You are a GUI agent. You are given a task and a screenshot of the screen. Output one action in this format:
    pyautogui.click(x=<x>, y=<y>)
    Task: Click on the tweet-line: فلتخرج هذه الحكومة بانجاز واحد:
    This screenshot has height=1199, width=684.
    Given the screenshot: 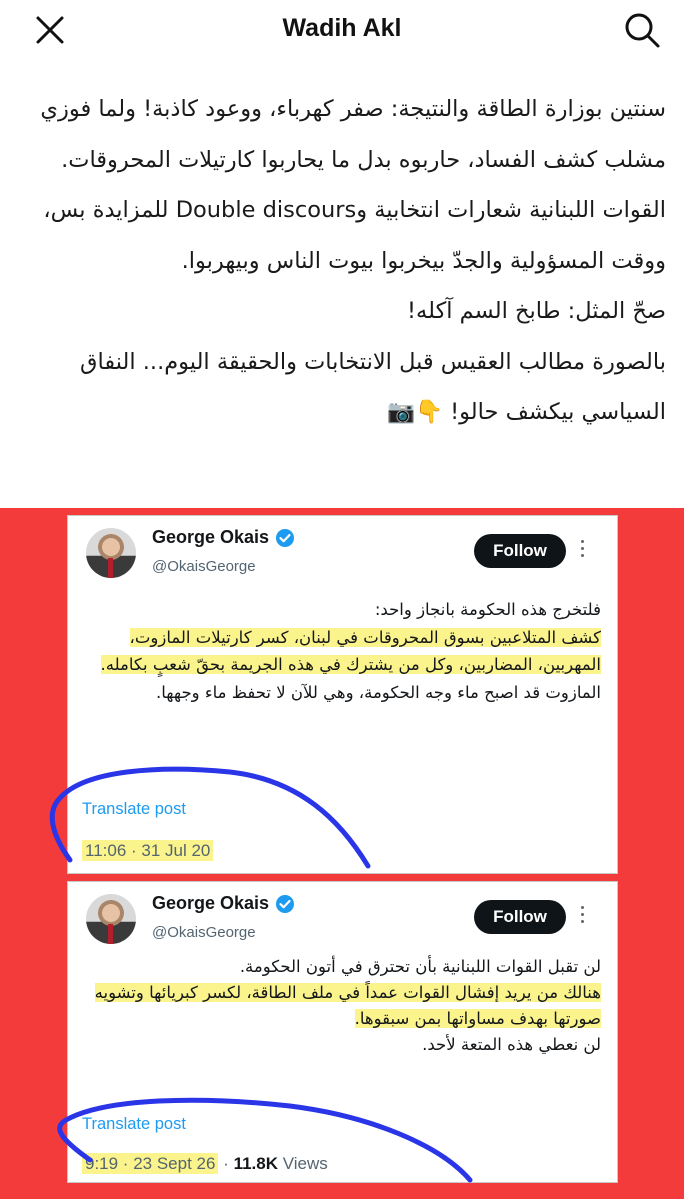 What is the action you would take?
    pyautogui.click(x=487, y=609)
    